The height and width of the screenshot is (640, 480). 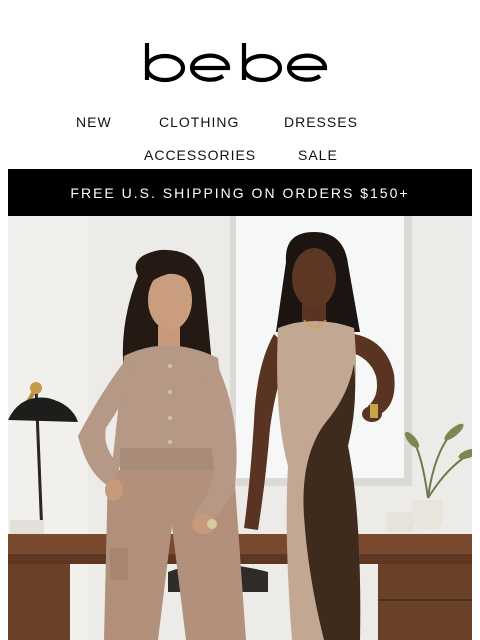 I want to click on nav-item-sale: SALE, so click(x=318, y=155).